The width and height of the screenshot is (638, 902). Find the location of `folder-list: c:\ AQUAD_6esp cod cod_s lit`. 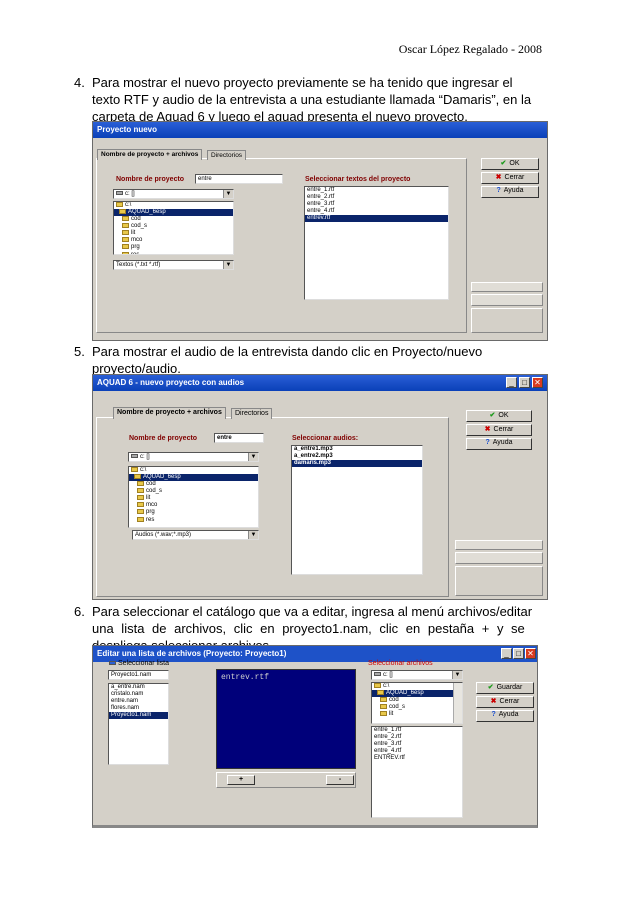

folder-list: c:\ AQUAD_6esp cod cod_s lit is located at coordinates (417, 703).